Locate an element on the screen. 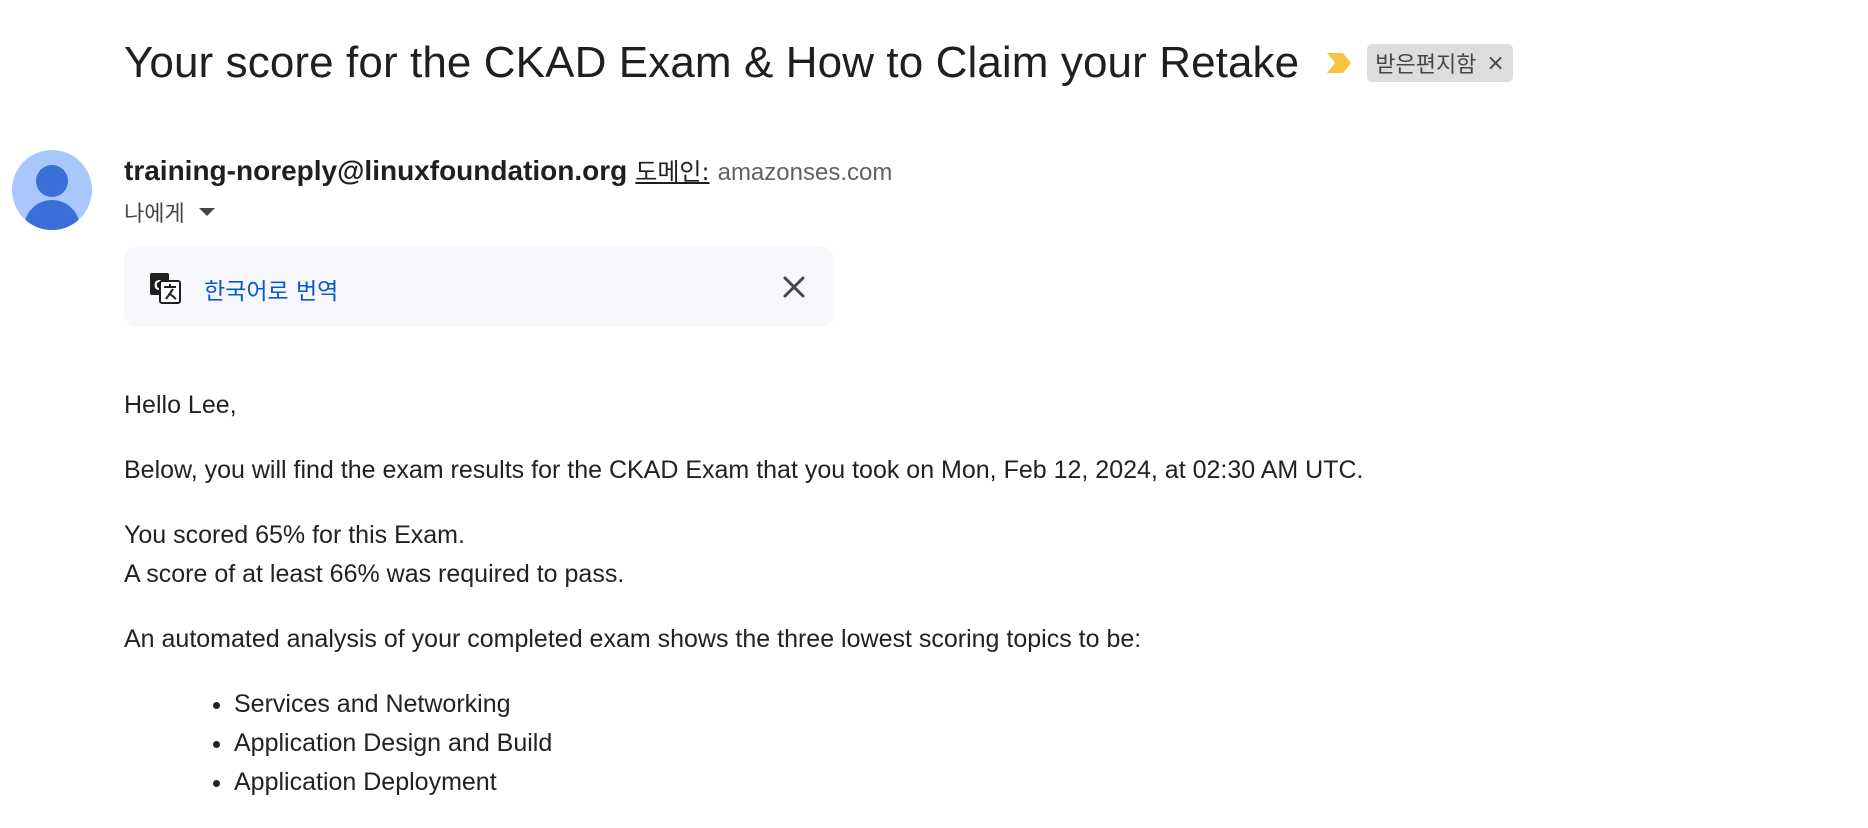 The width and height of the screenshot is (1868, 828). list-item: Services and Networking is located at coordinates (799, 704).